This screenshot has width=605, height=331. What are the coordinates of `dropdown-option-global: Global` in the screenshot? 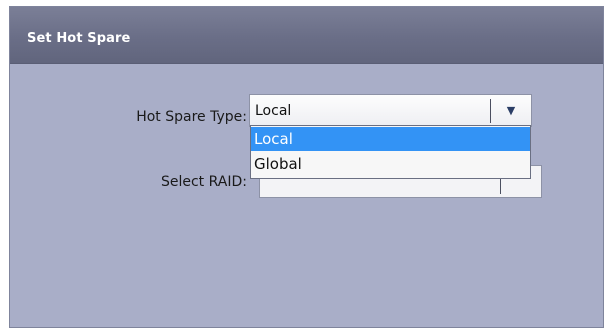 It's located at (390, 164).